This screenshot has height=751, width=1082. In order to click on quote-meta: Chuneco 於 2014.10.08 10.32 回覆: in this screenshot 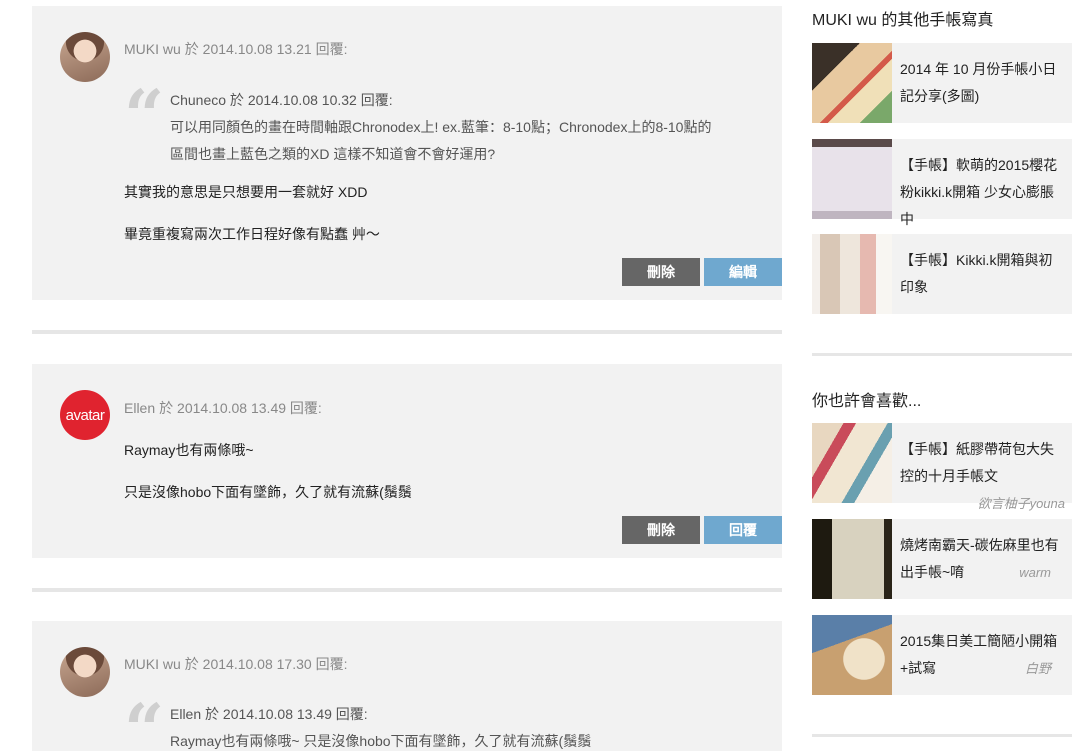, I will do `click(281, 100)`.